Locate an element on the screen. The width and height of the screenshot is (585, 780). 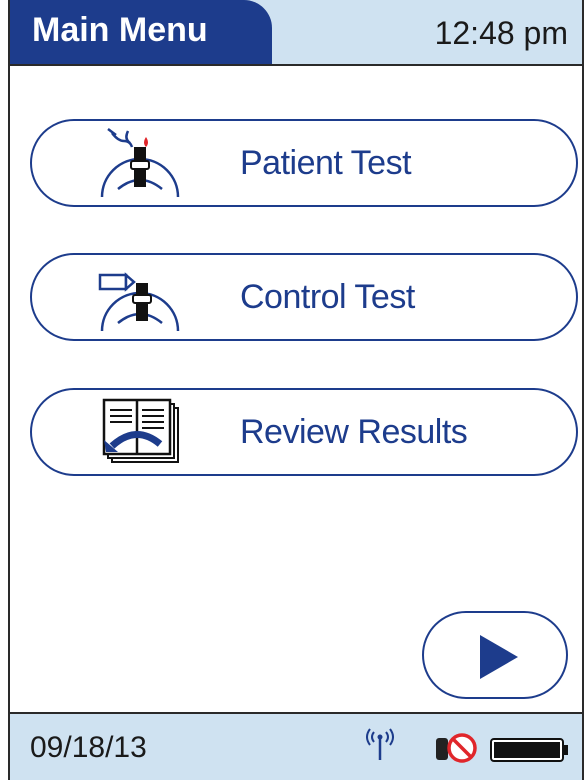
no-connection-icon is located at coordinates (456, 748).